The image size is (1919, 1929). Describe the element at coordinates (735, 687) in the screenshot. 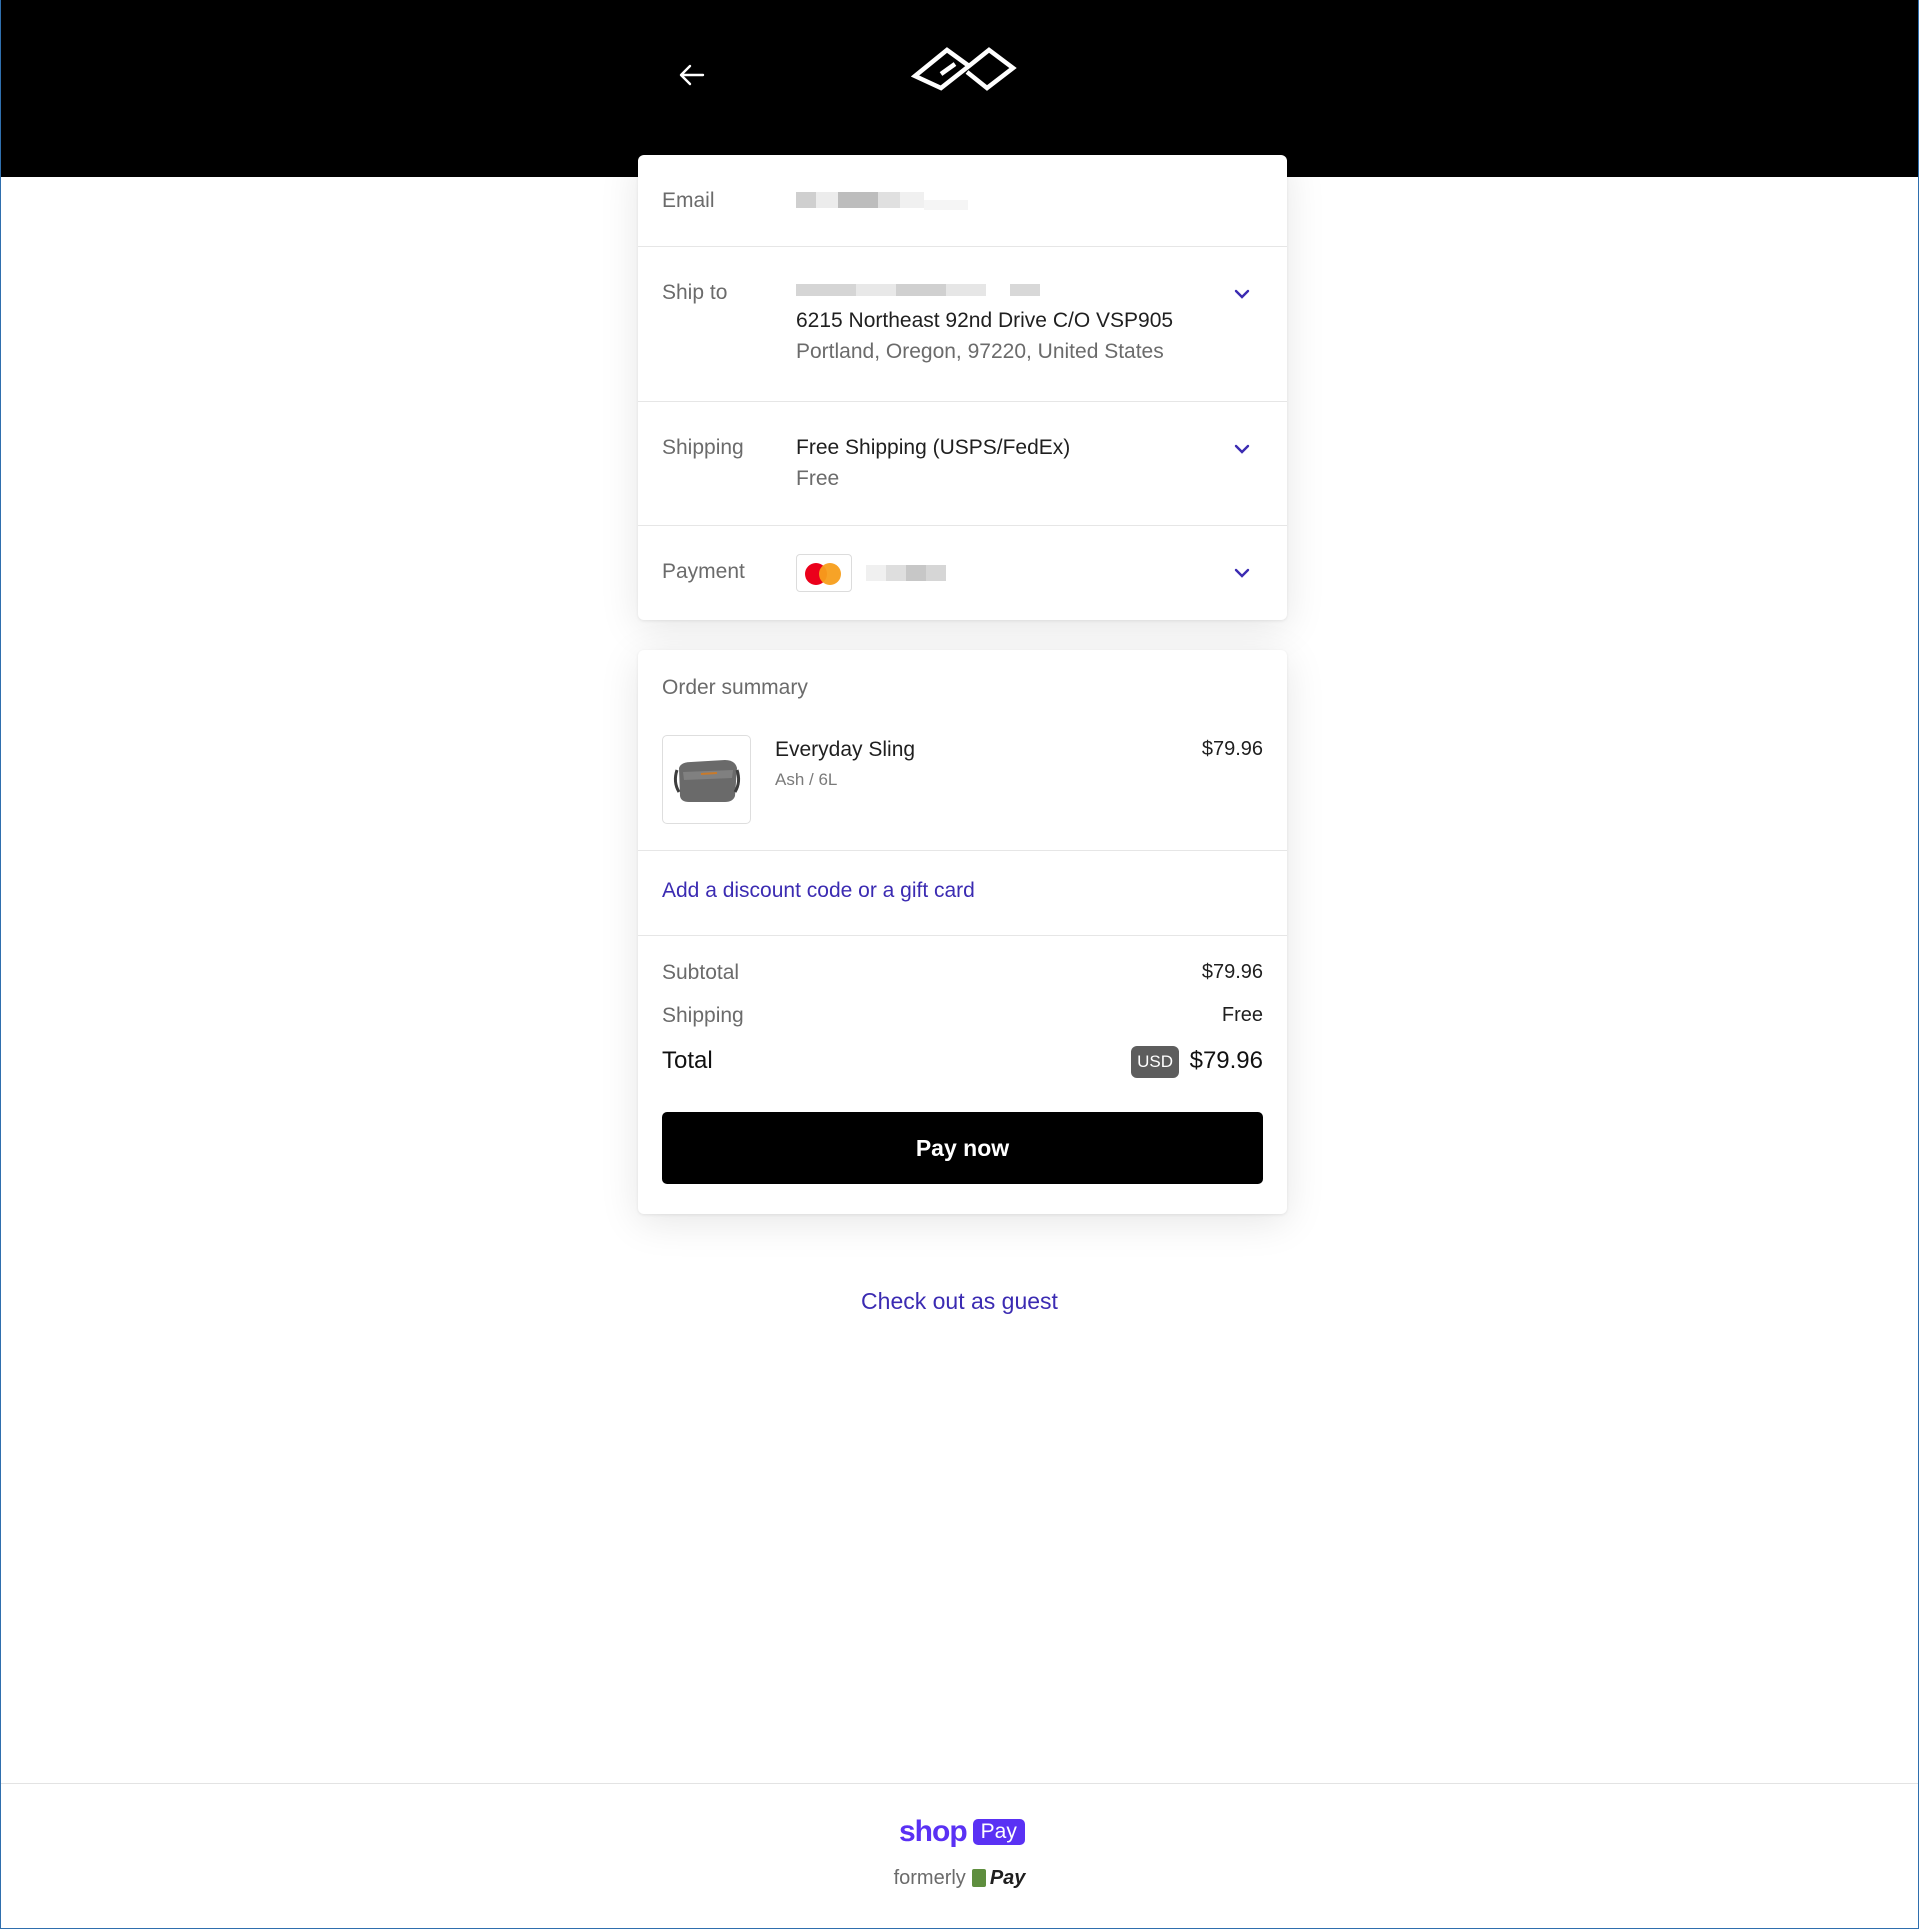

I see `order-summary-title: Order summary` at that location.